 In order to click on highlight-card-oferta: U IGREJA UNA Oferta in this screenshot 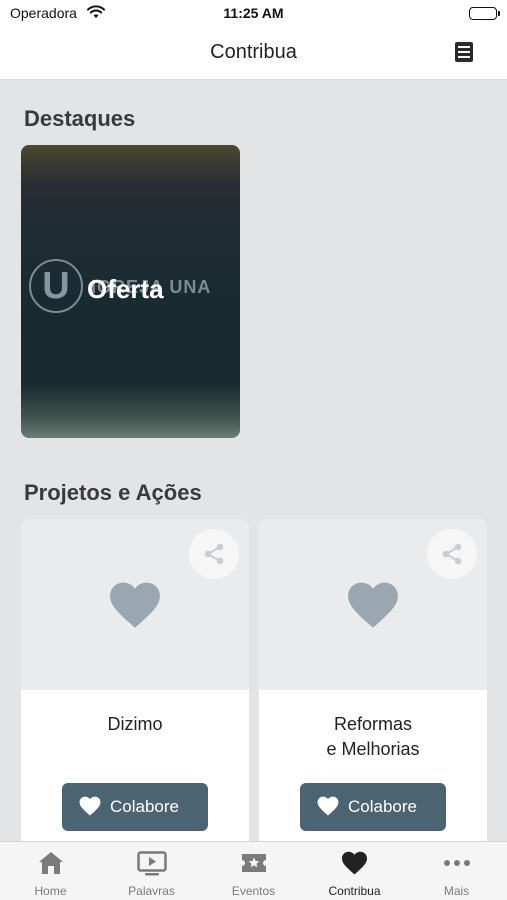, I will do `click(130, 291)`.